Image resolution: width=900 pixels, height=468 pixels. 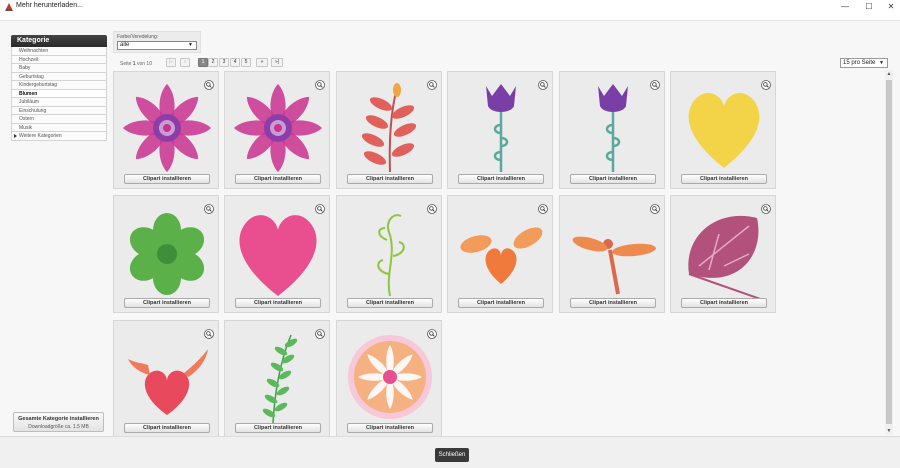 What do you see at coordinates (185, 62) in the screenshot?
I see `prev-page-button: «` at bounding box center [185, 62].